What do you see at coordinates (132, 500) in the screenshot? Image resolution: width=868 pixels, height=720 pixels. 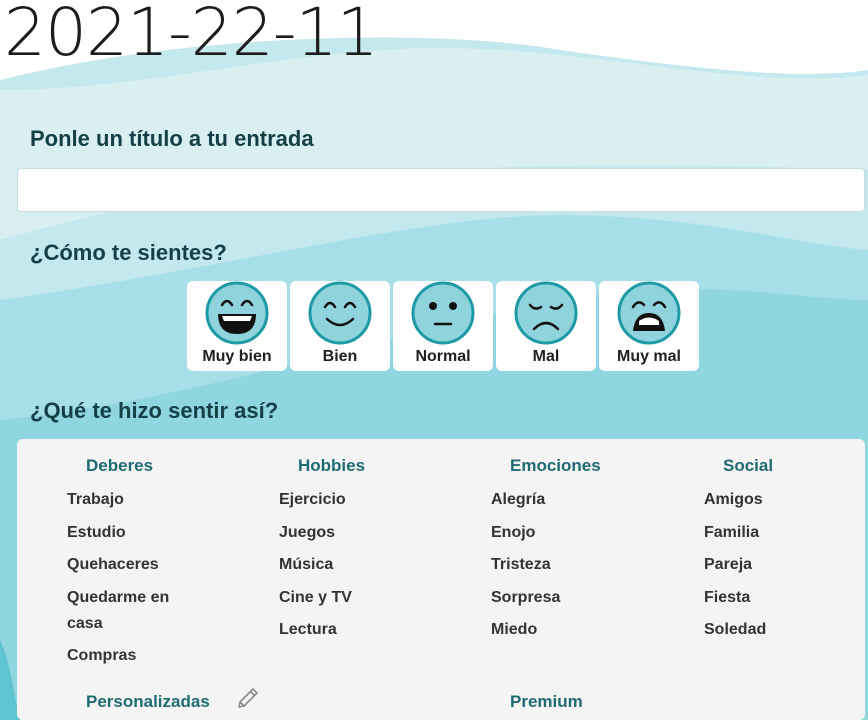 I see `reason-item: Trabajo` at bounding box center [132, 500].